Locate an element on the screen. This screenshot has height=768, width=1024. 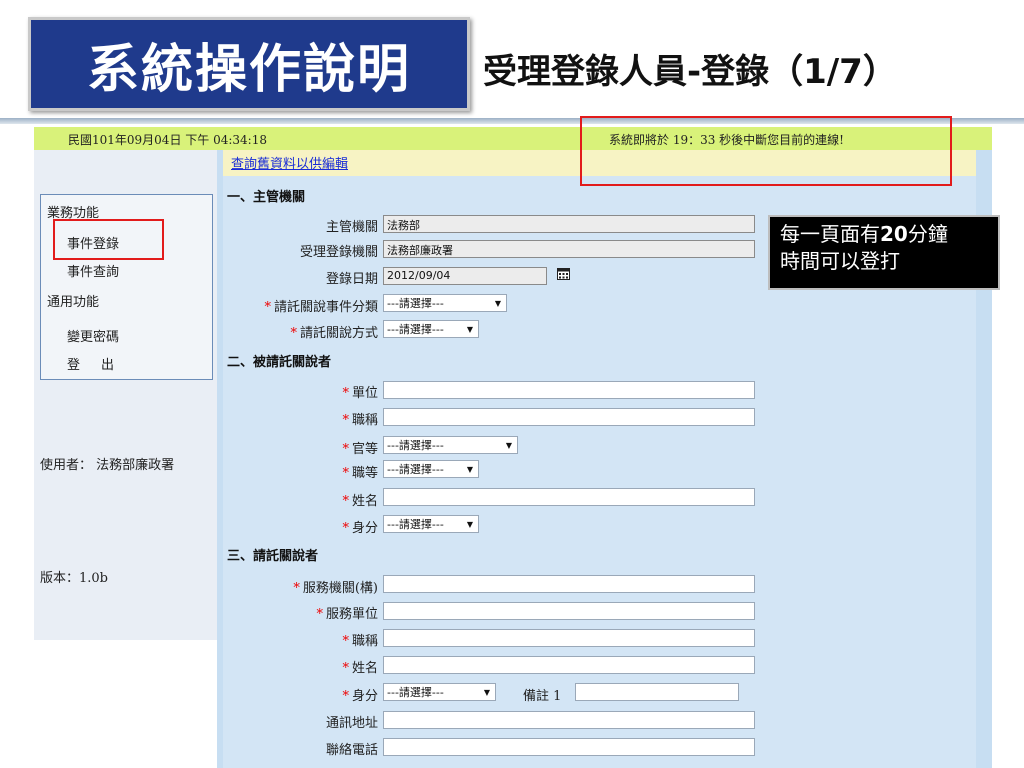
address-input is located at coordinates (569, 720).